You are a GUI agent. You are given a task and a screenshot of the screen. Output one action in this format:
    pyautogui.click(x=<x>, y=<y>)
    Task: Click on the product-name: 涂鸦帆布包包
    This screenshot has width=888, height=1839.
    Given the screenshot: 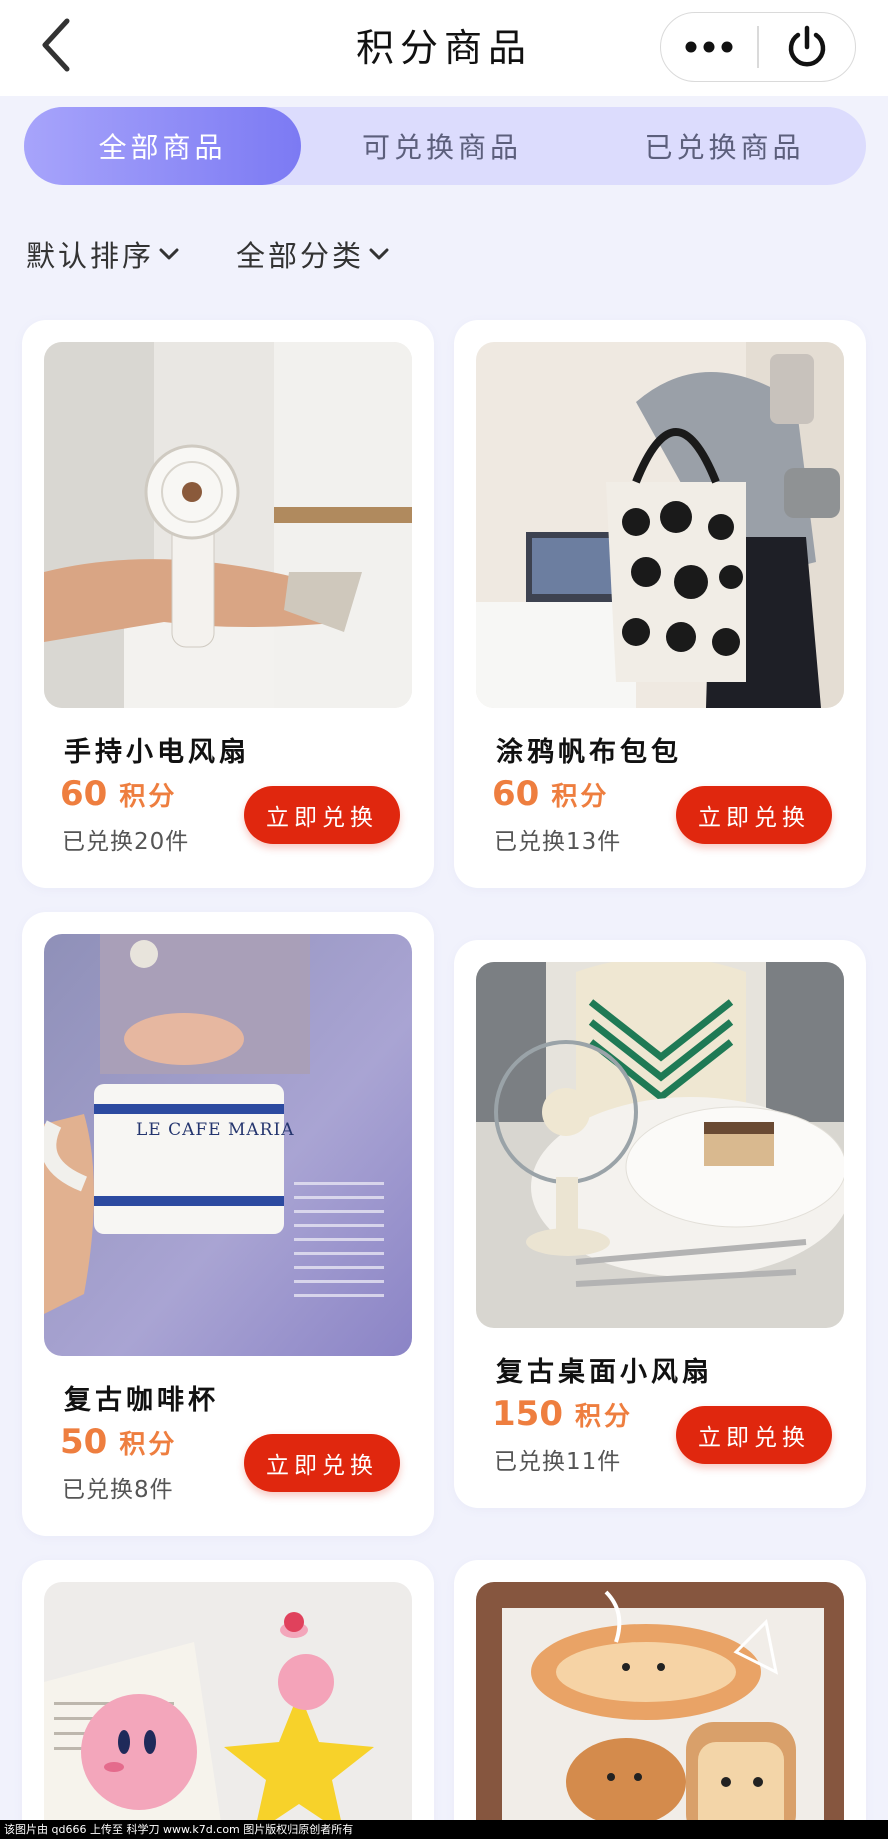 What is the action you would take?
    pyautogui.click(x=589, y=752)
    